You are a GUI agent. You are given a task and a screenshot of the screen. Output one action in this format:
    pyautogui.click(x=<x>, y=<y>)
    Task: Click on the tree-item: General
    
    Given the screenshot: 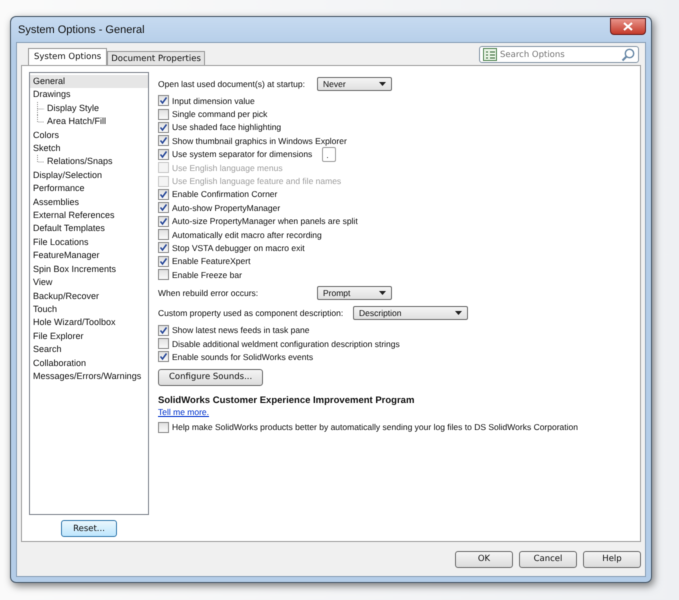 What is the action you would take?
    pyautogui.click(x=89, y=81)
    